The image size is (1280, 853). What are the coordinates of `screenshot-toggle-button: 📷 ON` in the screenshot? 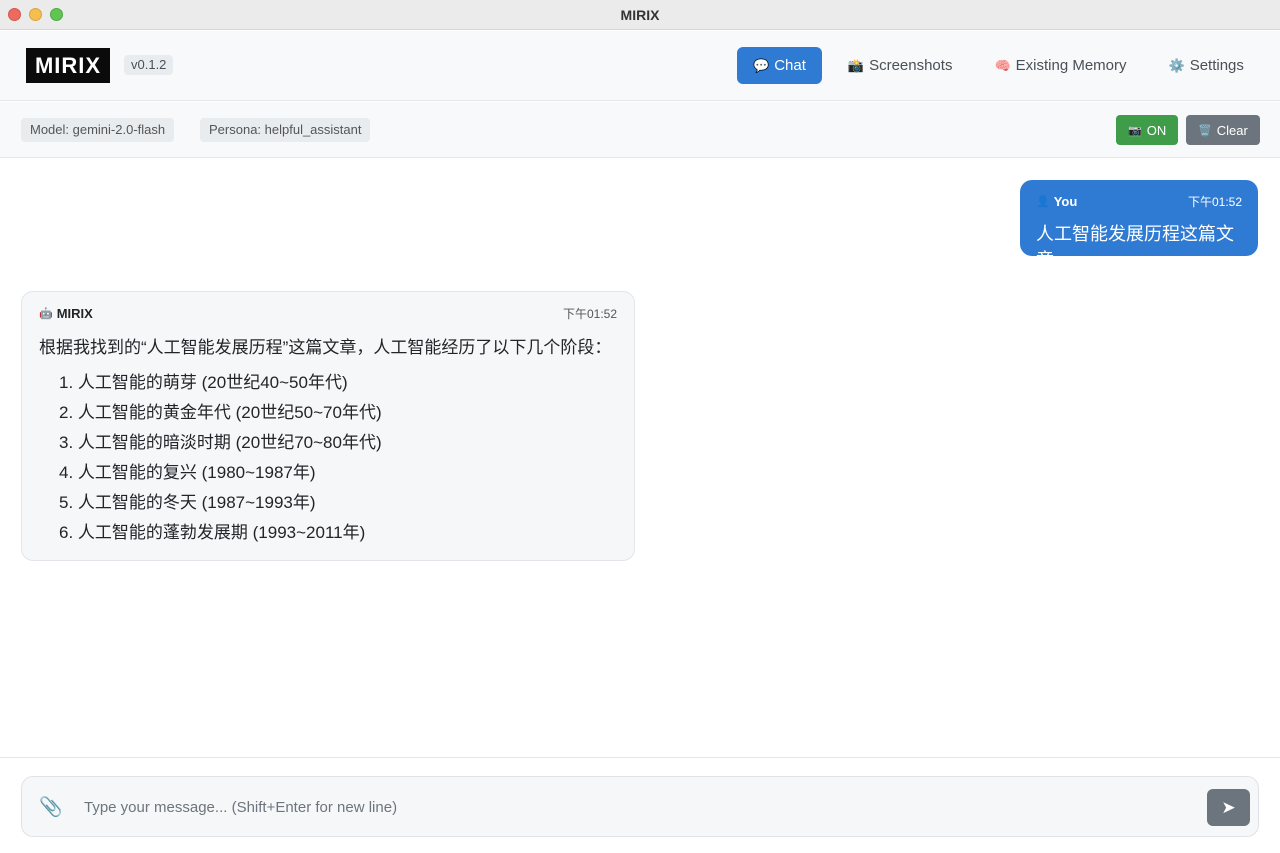 It's located at (1147, 130).